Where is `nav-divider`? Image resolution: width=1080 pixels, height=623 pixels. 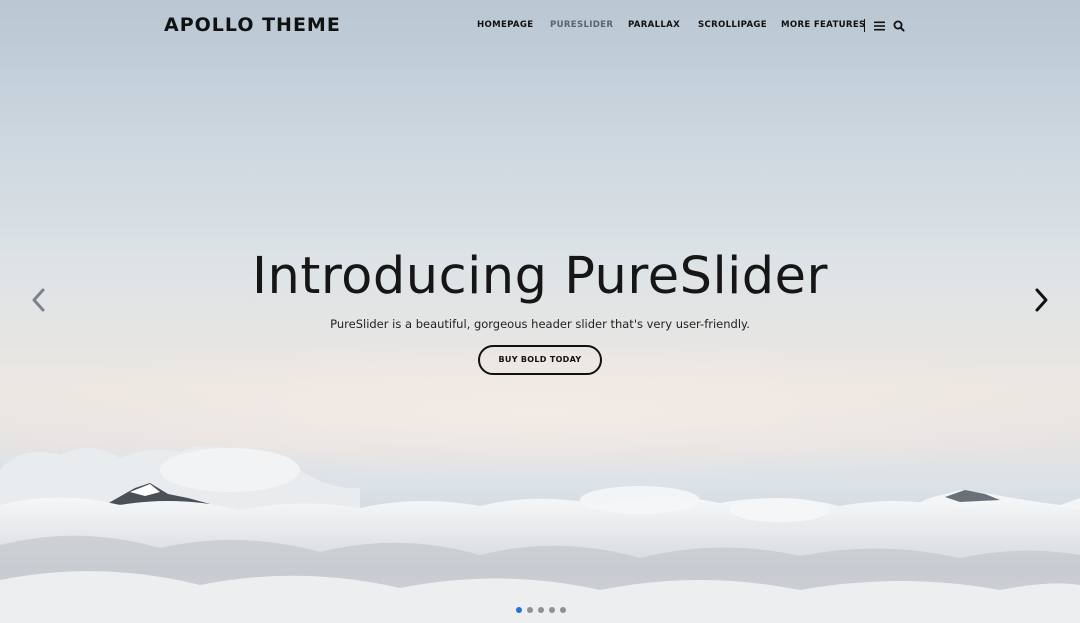 nav-divider is located at coordinates (864, 25).